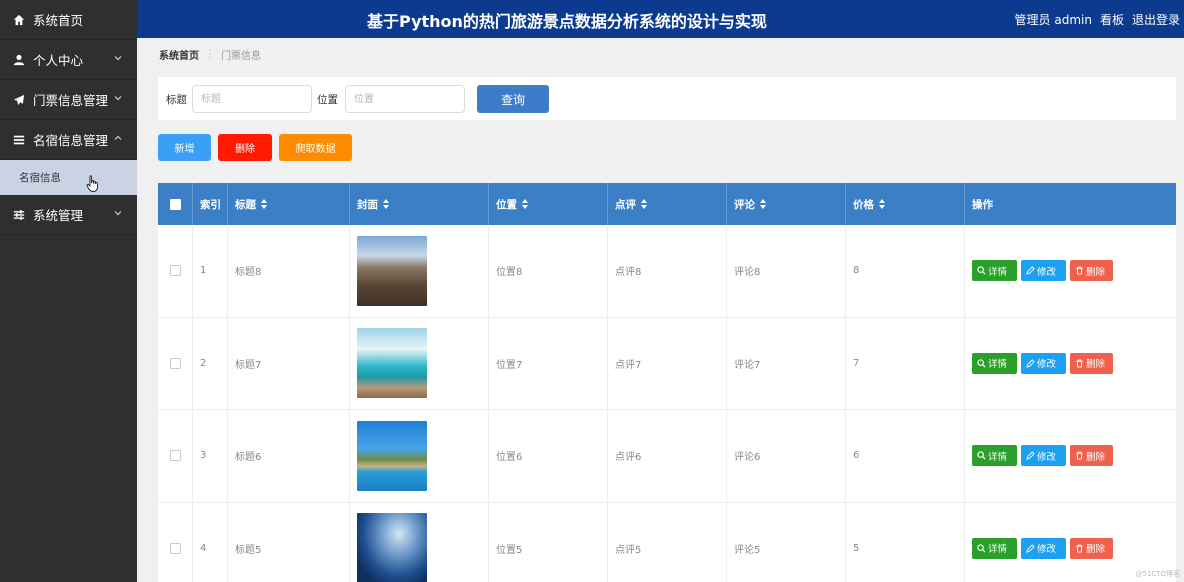  I want to click on comment-cell: 评论5, so click(786, 542).